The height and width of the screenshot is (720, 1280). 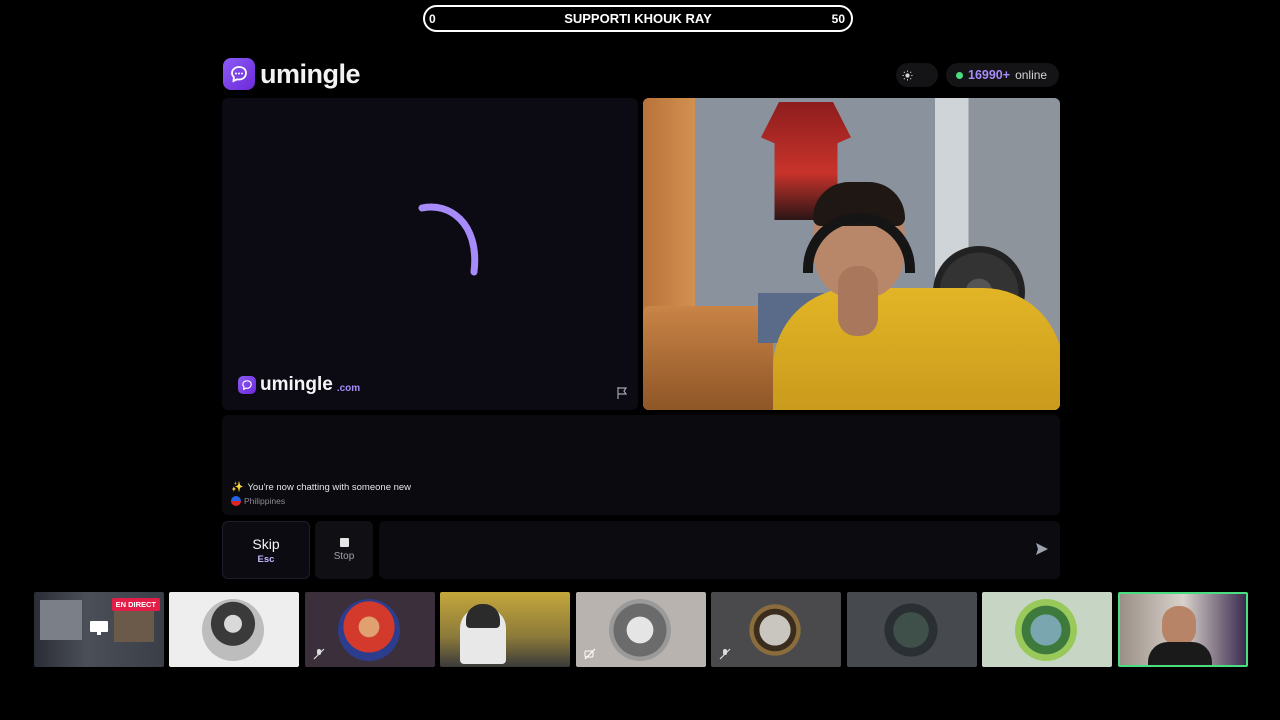 What do you see at coordinates (669, 213) in the screenshot?
I see `camera-door` at bounding box center [669, 213].